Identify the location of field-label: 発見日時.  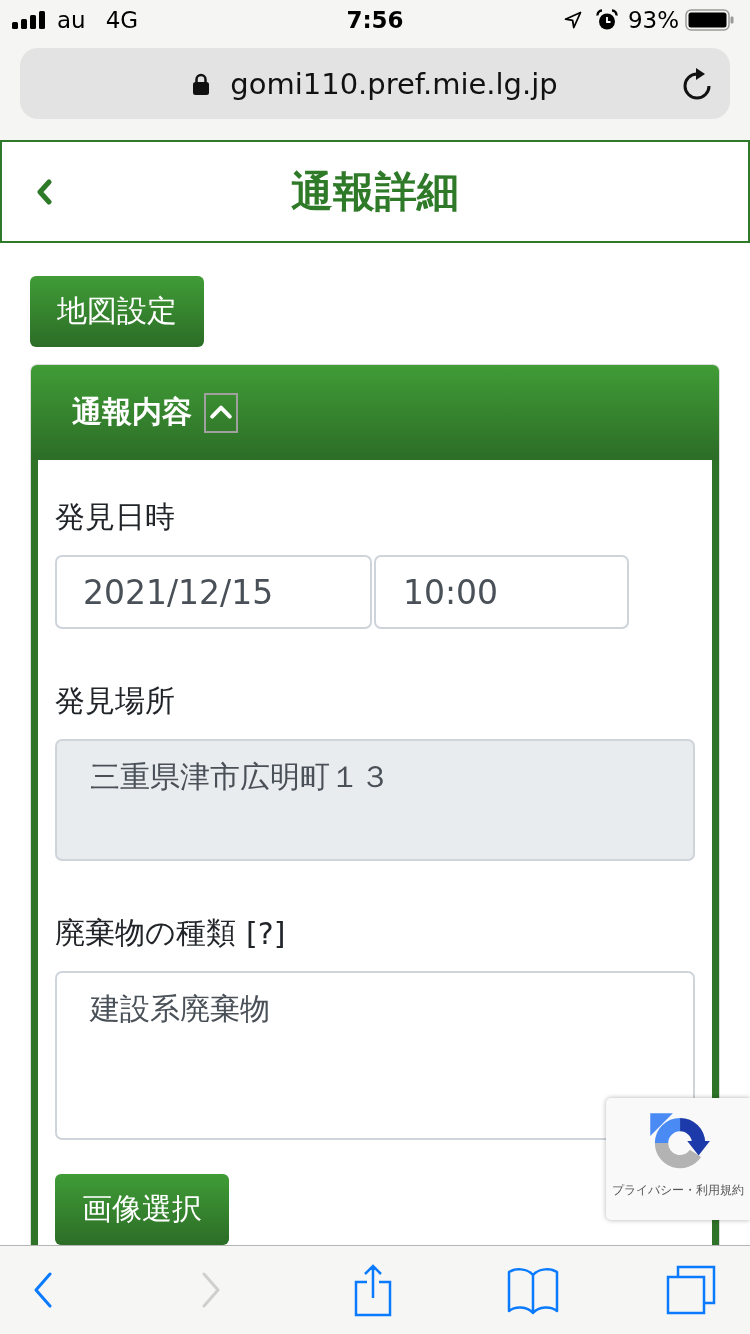
(115, 516).